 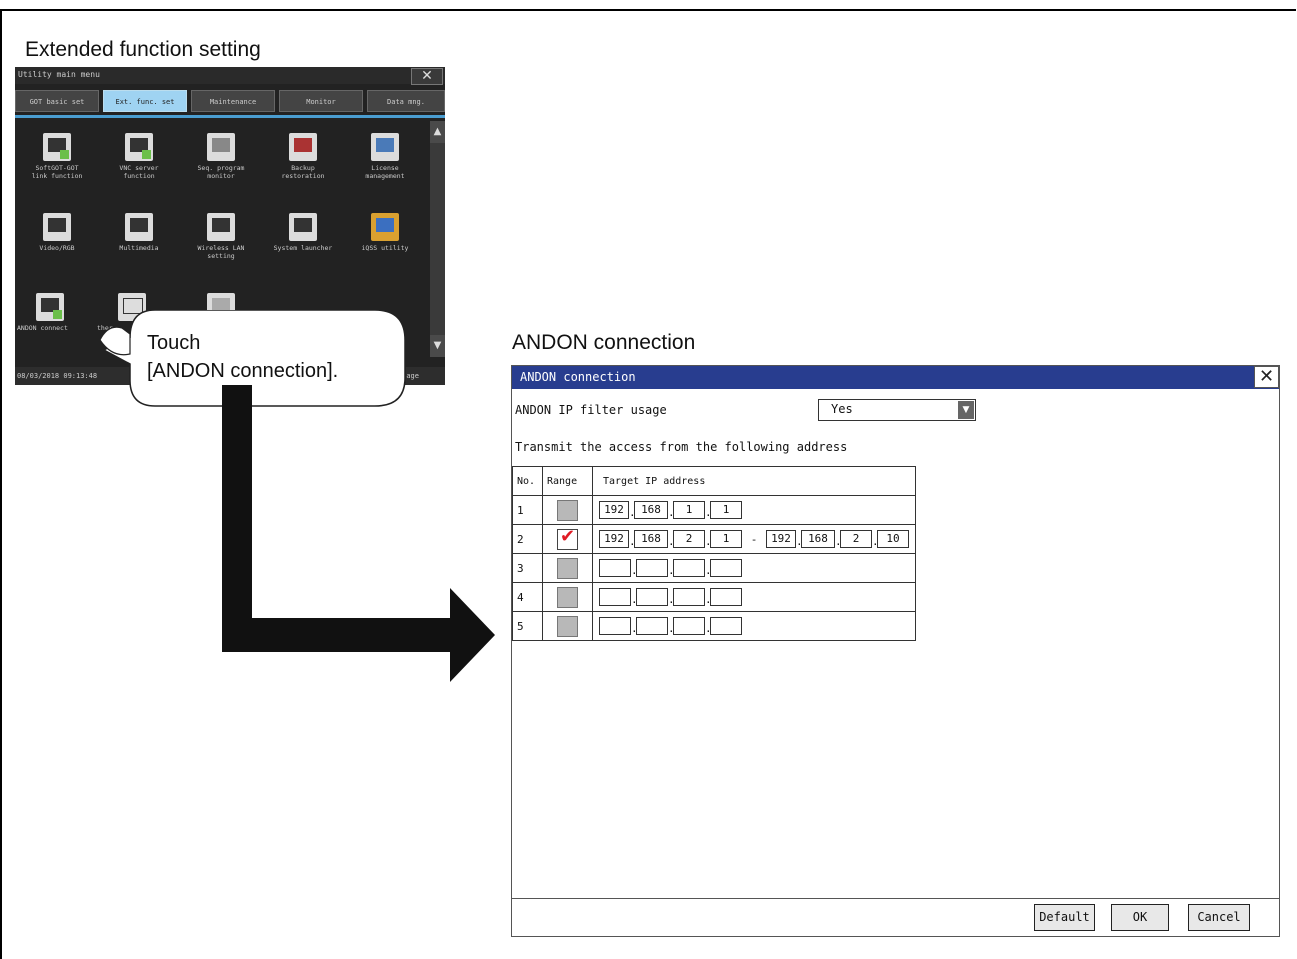 What do you see at coordinates (57, 172) in the screenshot?
I see `menu-item-label: SoftGOT-GOT link function` at bounding box center [57, 172].